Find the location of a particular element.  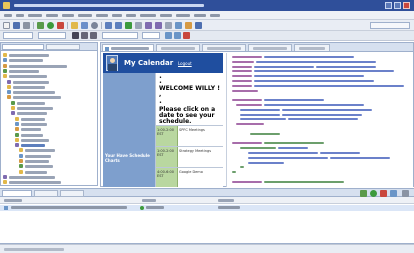

stop-server-icon is located at coordinates (383, 193).